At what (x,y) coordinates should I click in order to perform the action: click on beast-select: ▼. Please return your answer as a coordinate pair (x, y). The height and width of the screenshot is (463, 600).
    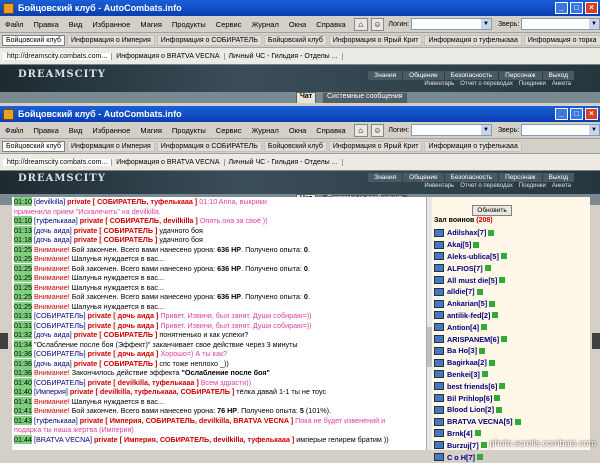
    Looking at the image, I should click on (560, 24).